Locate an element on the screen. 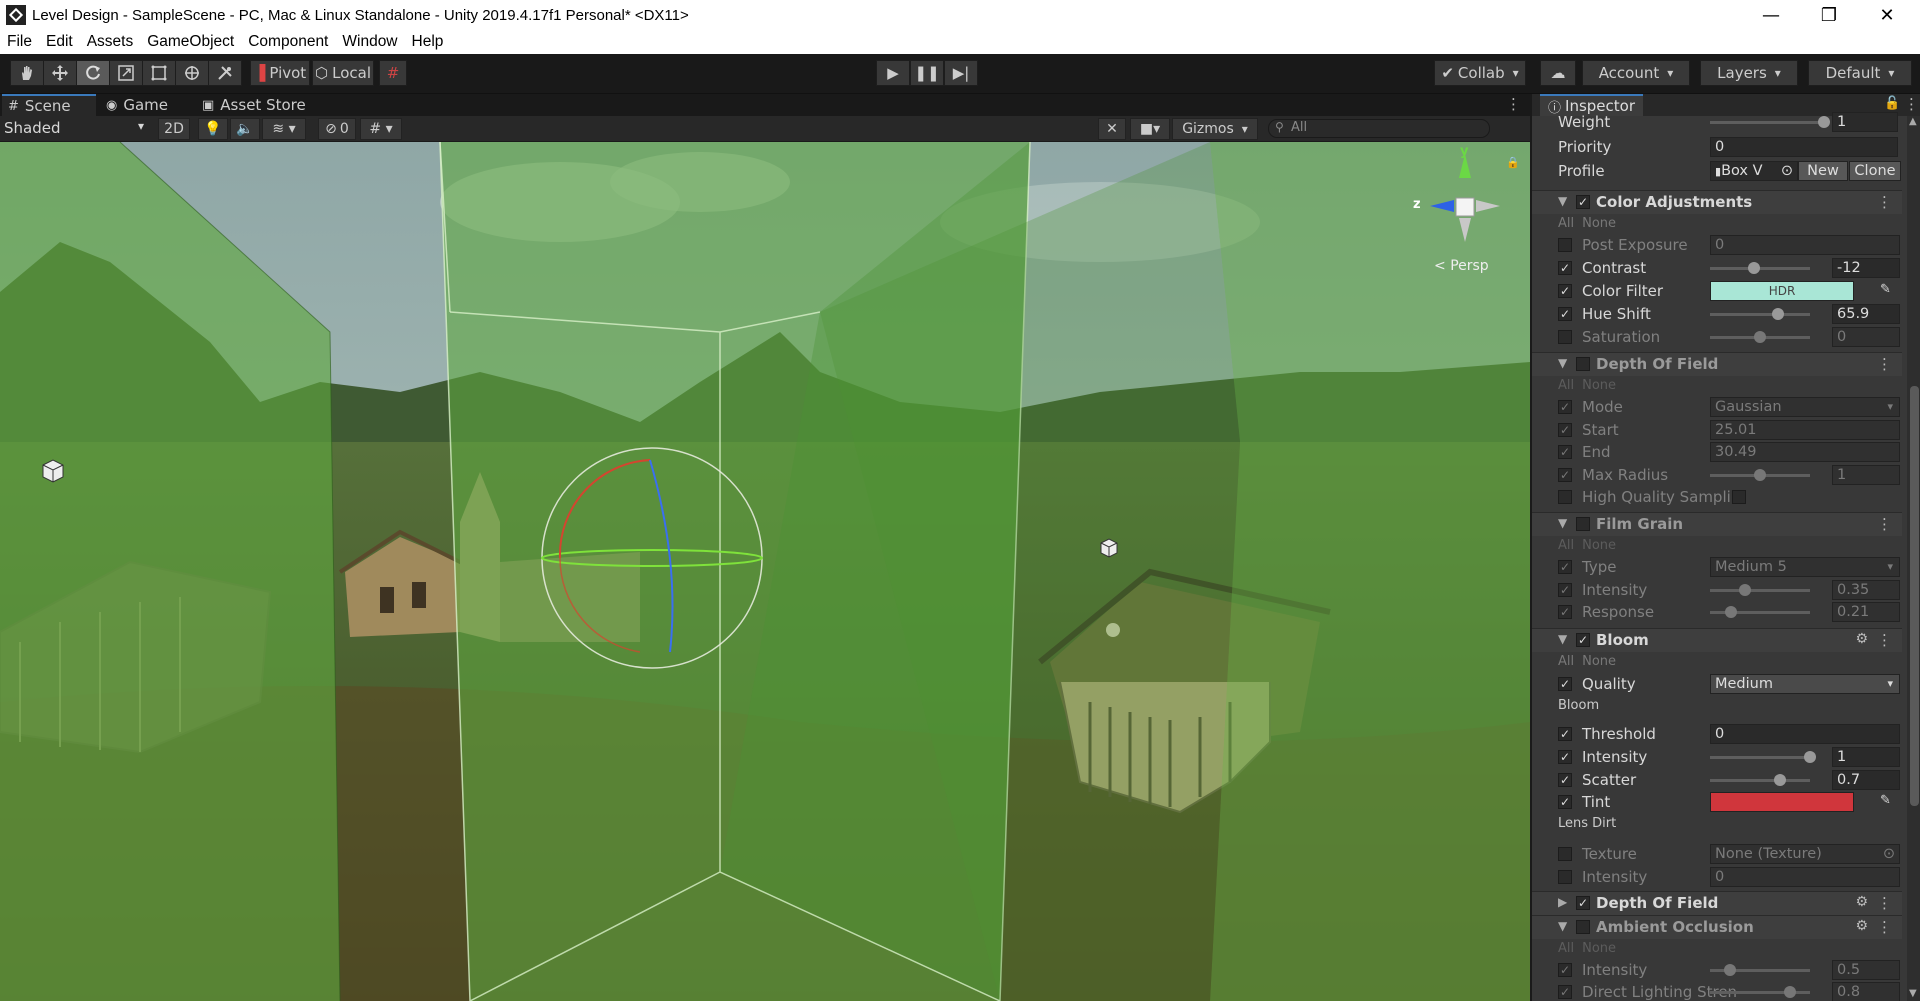 This screenshot has height=1001, width=1920. camera-dropdown: ■▾ is located at coordinates (1150, 129).